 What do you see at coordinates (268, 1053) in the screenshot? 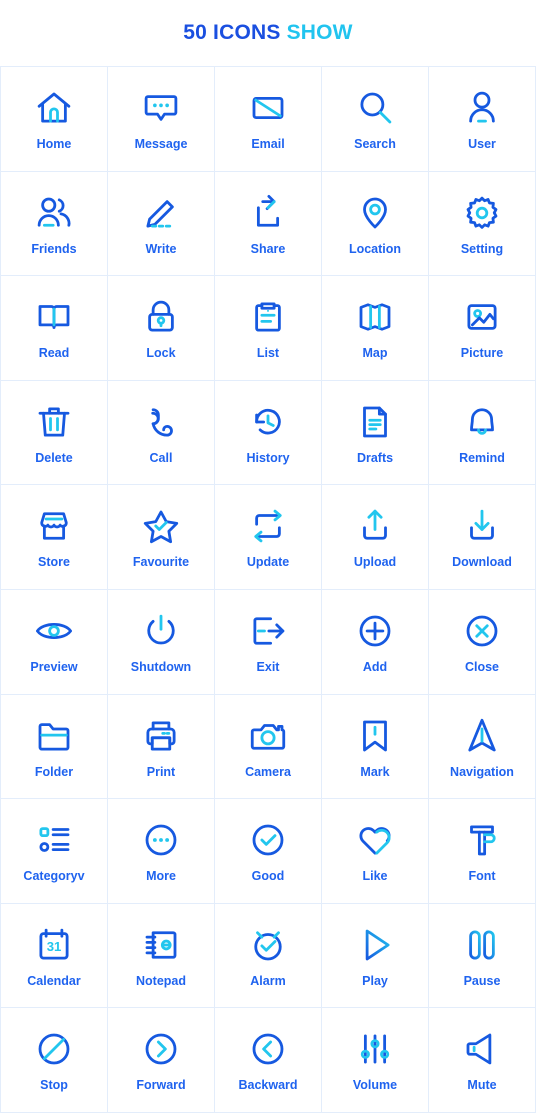
I see `chevron-left-circle-icon` at bounding box center [268, 1053].